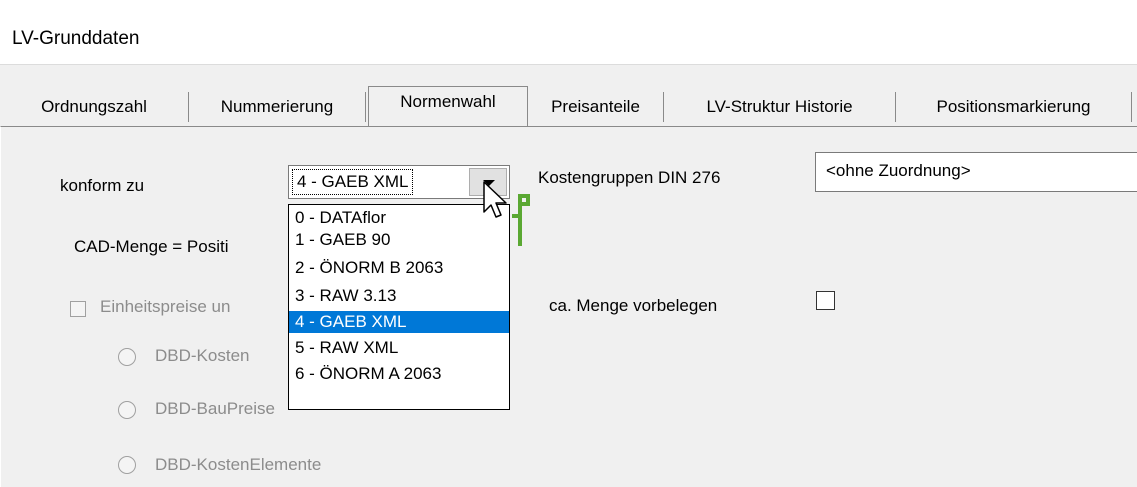 The image size is (1137, 487). What do you see at coordinates (399, 348) in the screenshot?
I see `dropdown-option: 5 - RAW XML` at bounding box center [399, 348].